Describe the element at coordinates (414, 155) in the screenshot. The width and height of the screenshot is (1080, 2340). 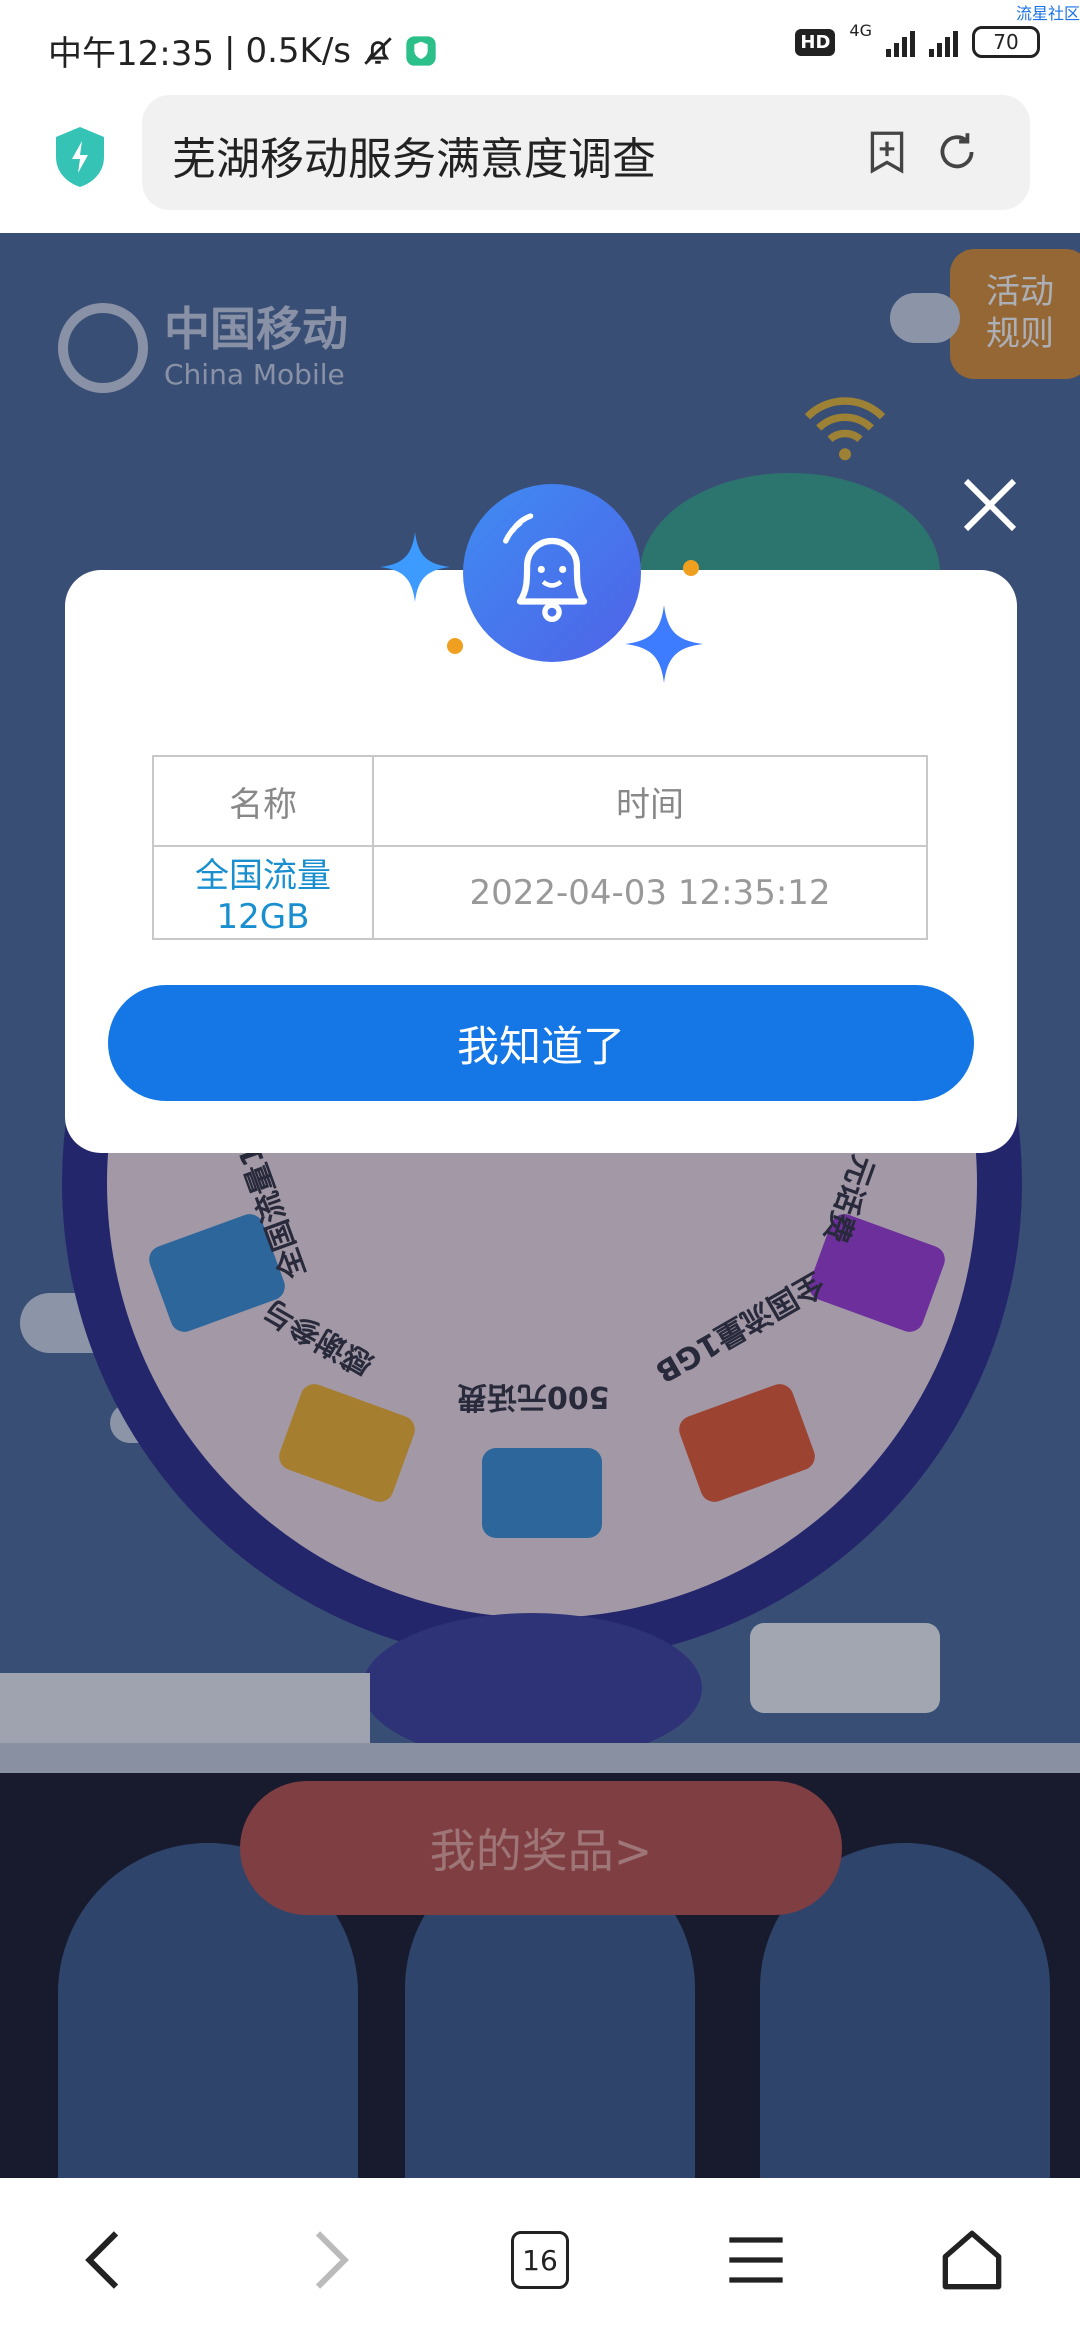
I see `page-title: 芜湖移动服务满意度调查` at that location.